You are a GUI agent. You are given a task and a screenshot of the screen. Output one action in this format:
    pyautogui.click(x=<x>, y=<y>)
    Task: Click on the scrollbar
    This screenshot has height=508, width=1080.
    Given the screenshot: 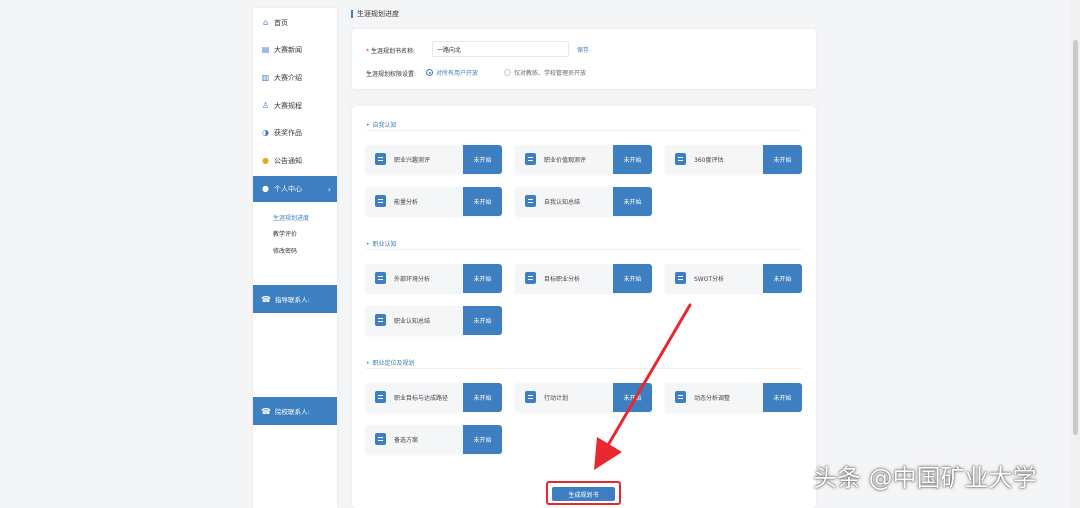 What is the action you would take?
    pyautogui.click(x=1075, y=254)
    